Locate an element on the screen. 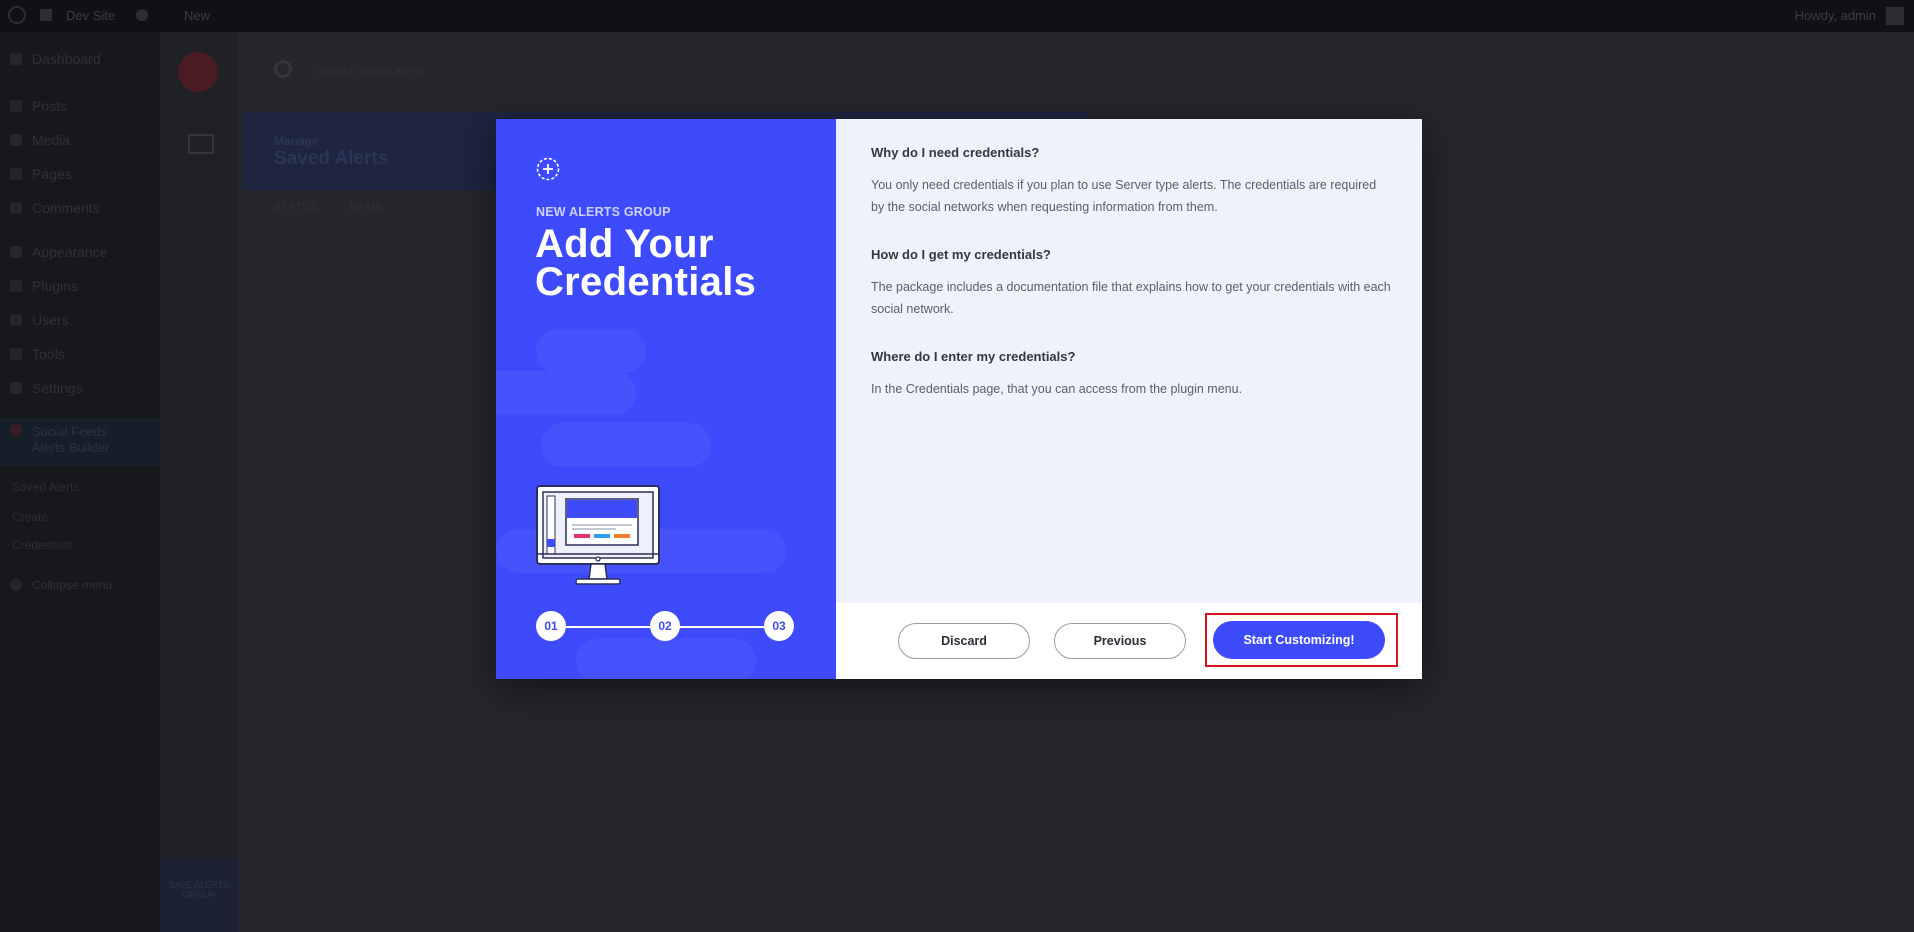 The width and height of the screenshot is (1914, 932). modal-title: Add Your Credentials is located at coordinates (646, 263).